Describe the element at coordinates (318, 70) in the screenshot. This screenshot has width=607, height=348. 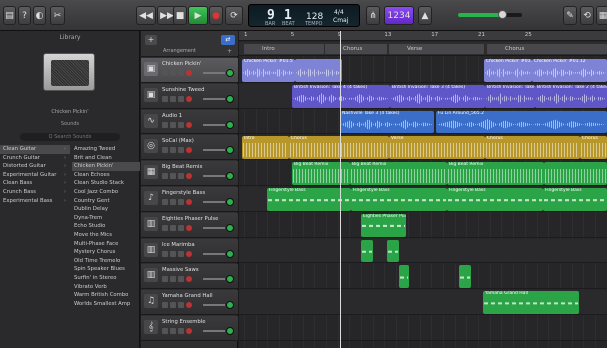
I see `region` at that location.